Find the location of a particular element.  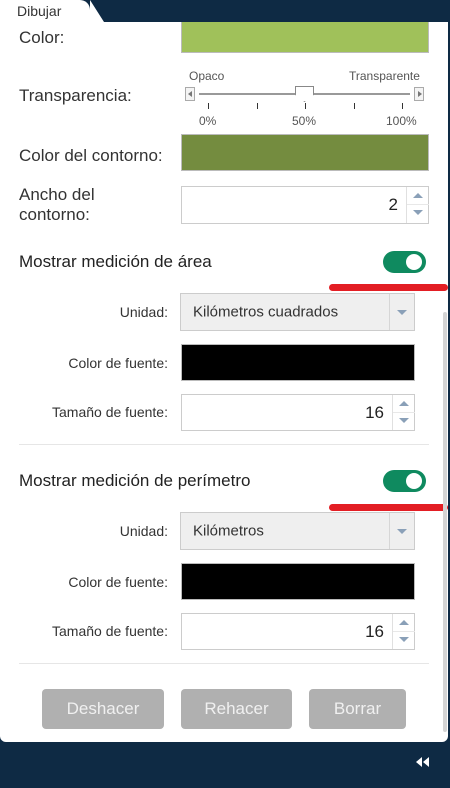

outline-width-value: 2 is located at coordinates (393, 204).